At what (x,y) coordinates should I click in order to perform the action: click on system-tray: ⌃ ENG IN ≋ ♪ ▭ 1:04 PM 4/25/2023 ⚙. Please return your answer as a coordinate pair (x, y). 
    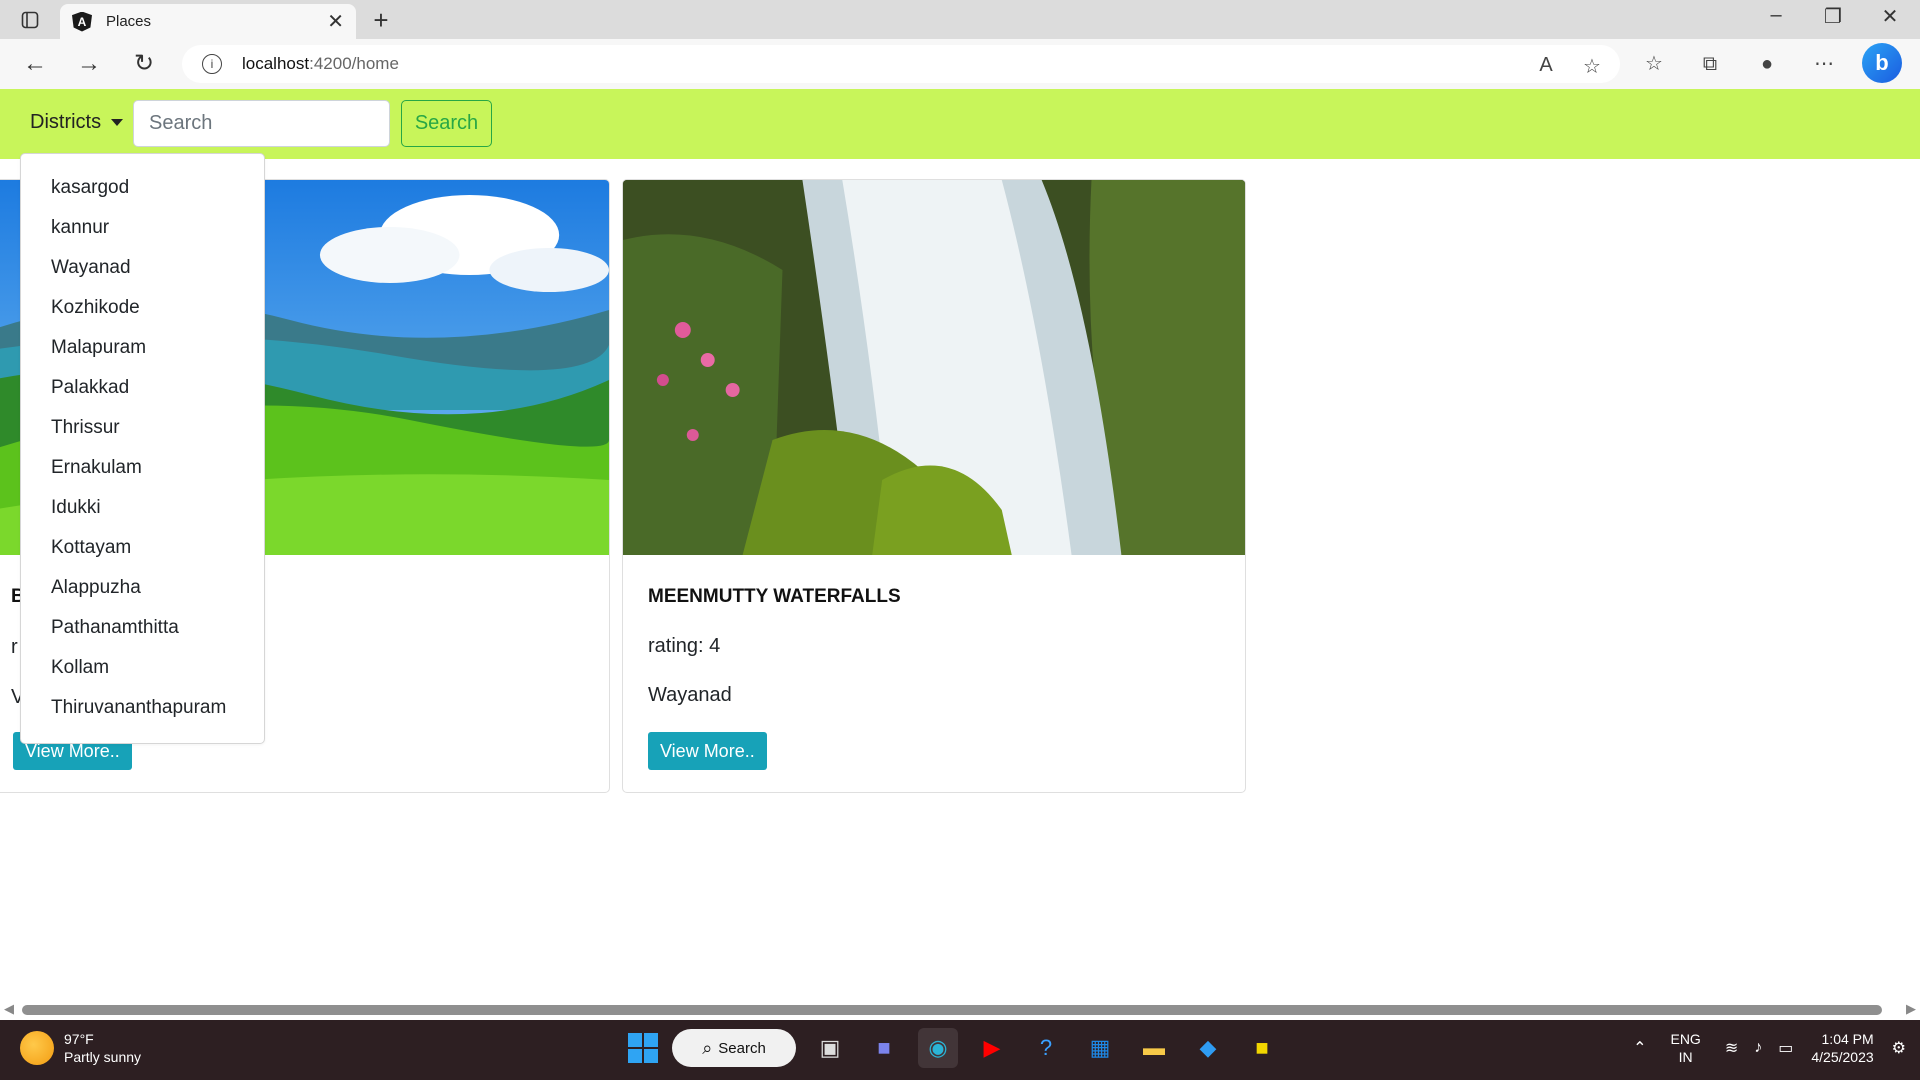
    Looking at the image, I should click on (1772, 1048).